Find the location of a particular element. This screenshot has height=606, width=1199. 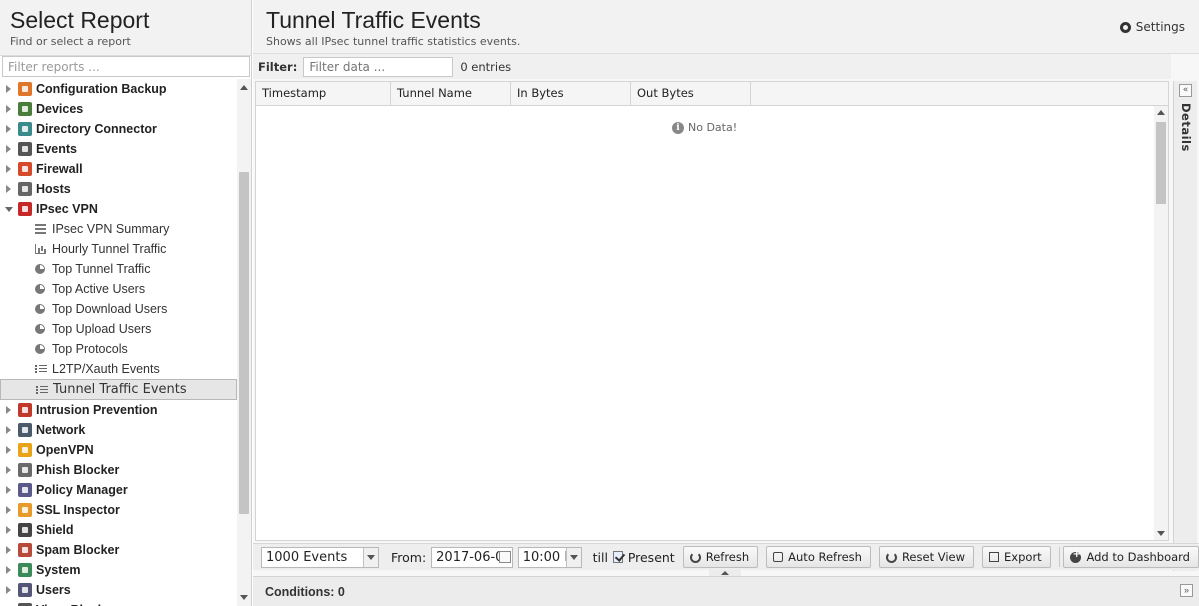

tree-report-top-download-users: Top Download Users is located at coordinates (118, 309).